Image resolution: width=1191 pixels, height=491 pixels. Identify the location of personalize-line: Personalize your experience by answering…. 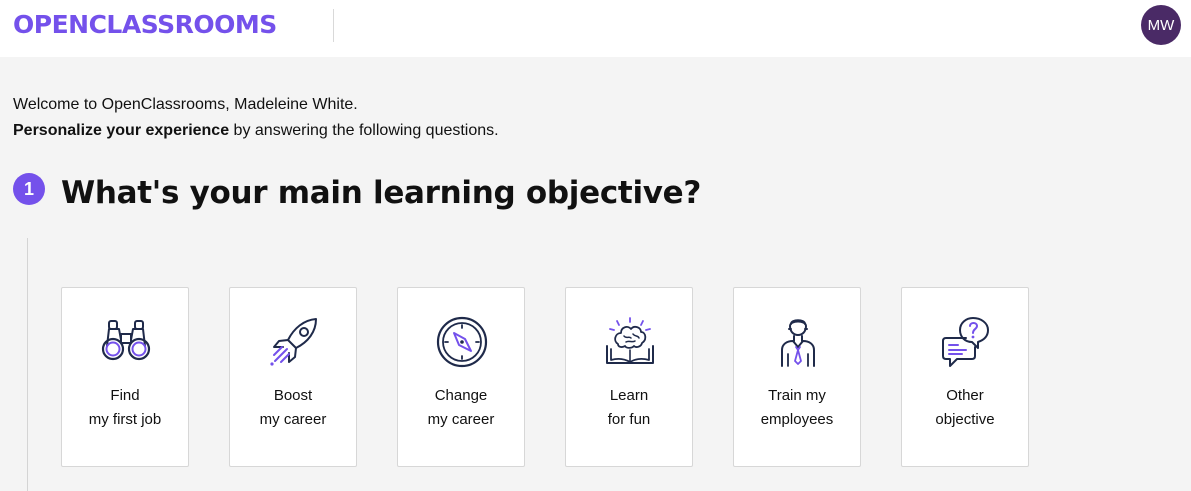
(256, 131).